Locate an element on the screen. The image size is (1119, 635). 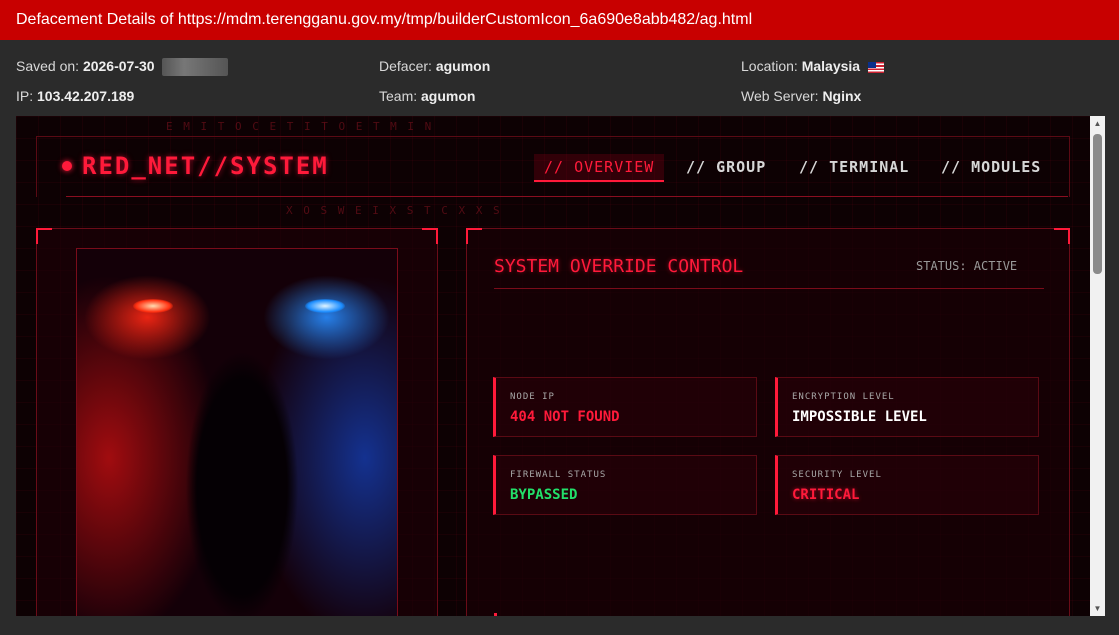
panel-title: SYSTEM OVERRIDE CONTROL is located at coordinates (619, 266).